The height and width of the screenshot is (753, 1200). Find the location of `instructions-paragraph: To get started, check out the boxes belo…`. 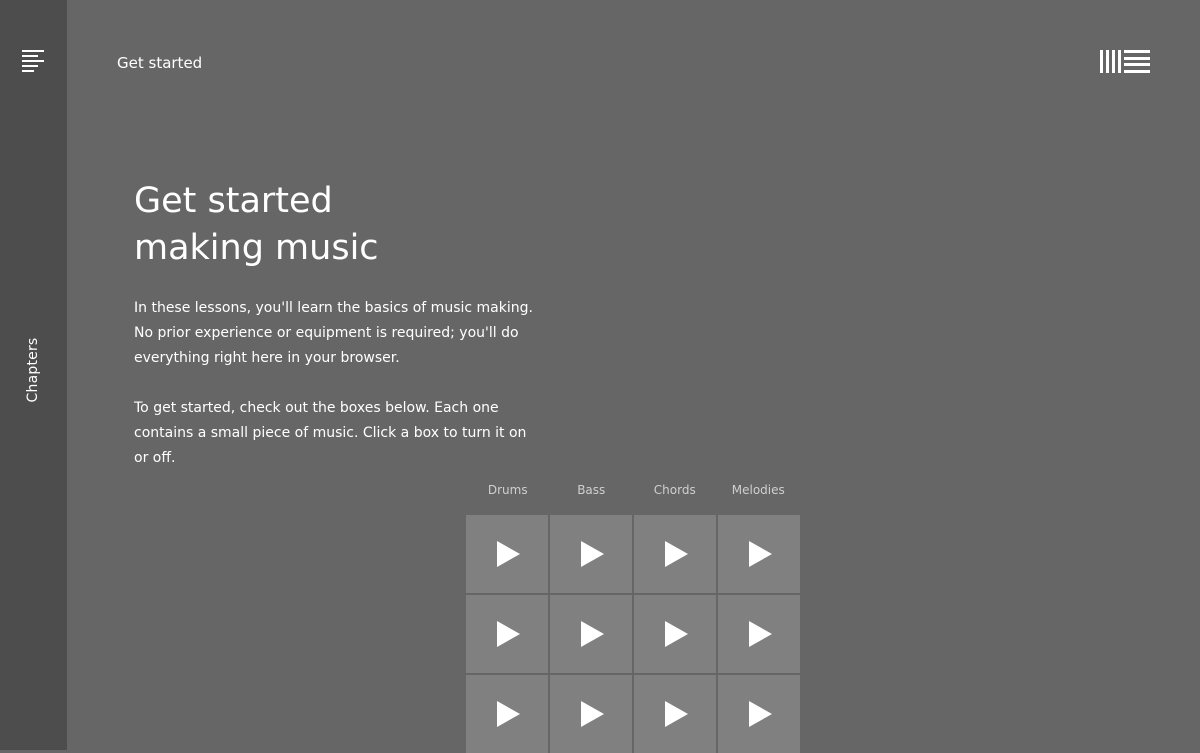

instructions-paragraph: To get started, check out the boxes belo… is located at coordinates (330, 433).